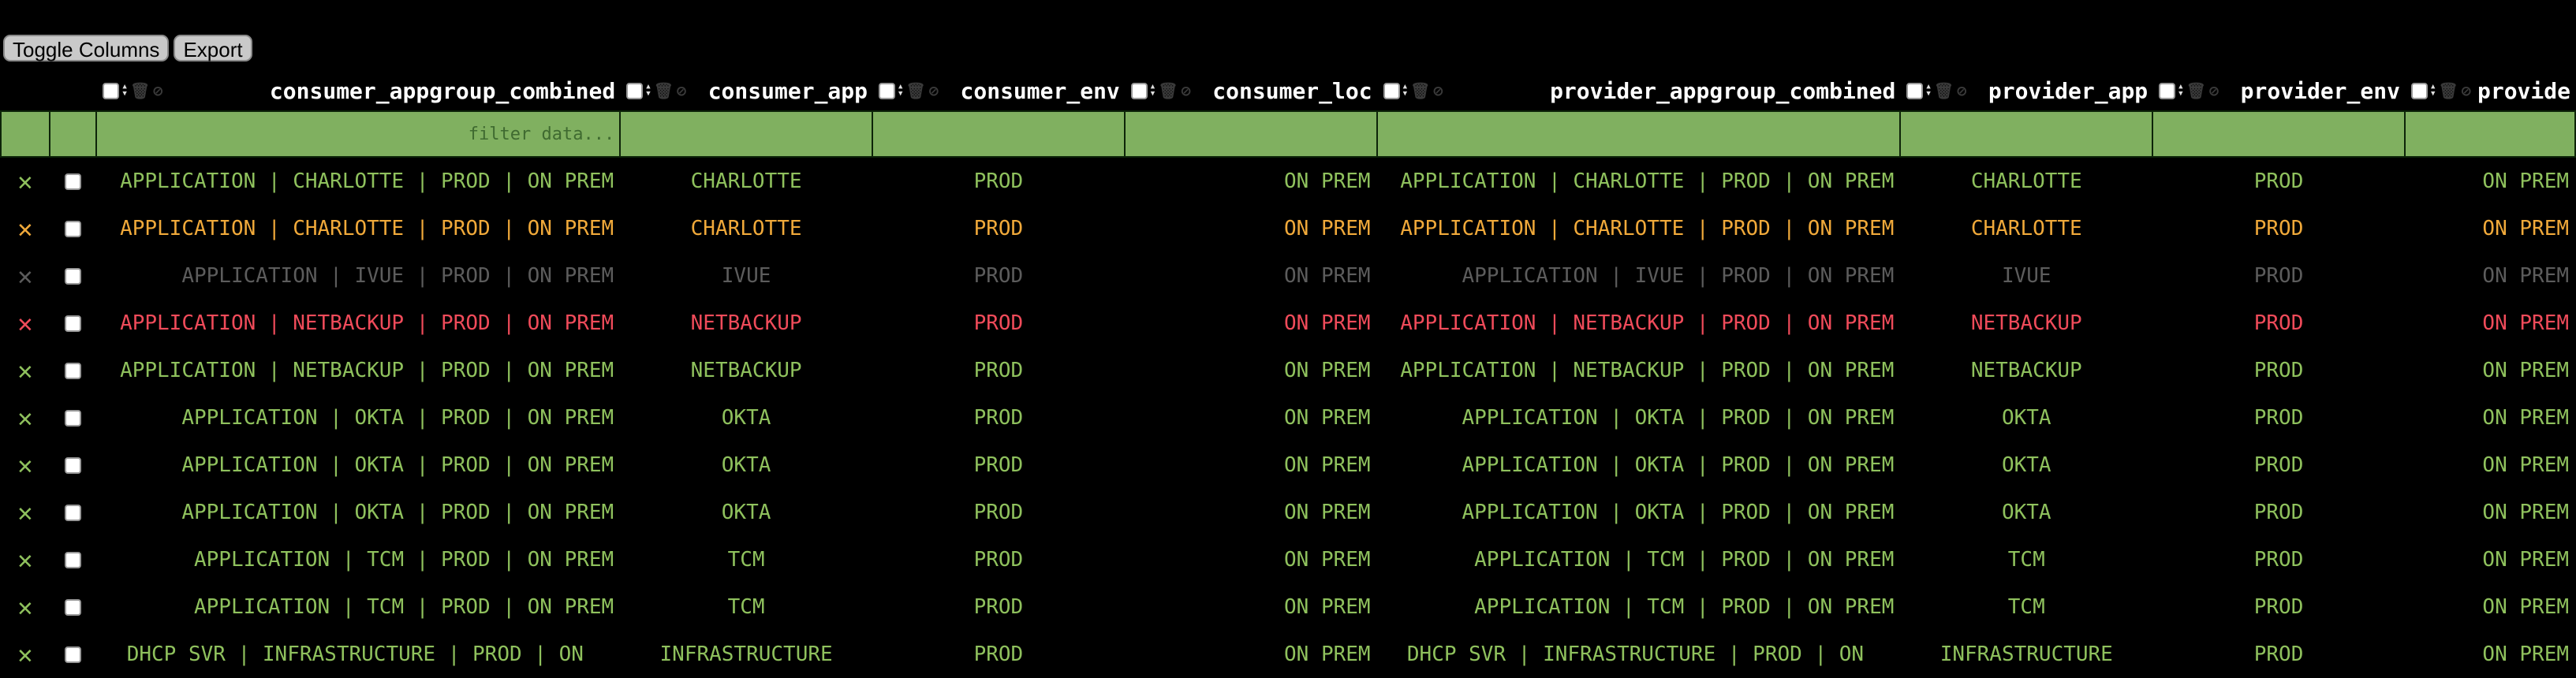 Image resolution: width=2576 pixels, height=678 pixels. Describe the element at coordinates (1040, 91) in the screenshot. I see `column-header-label: consumer_env` at that location.